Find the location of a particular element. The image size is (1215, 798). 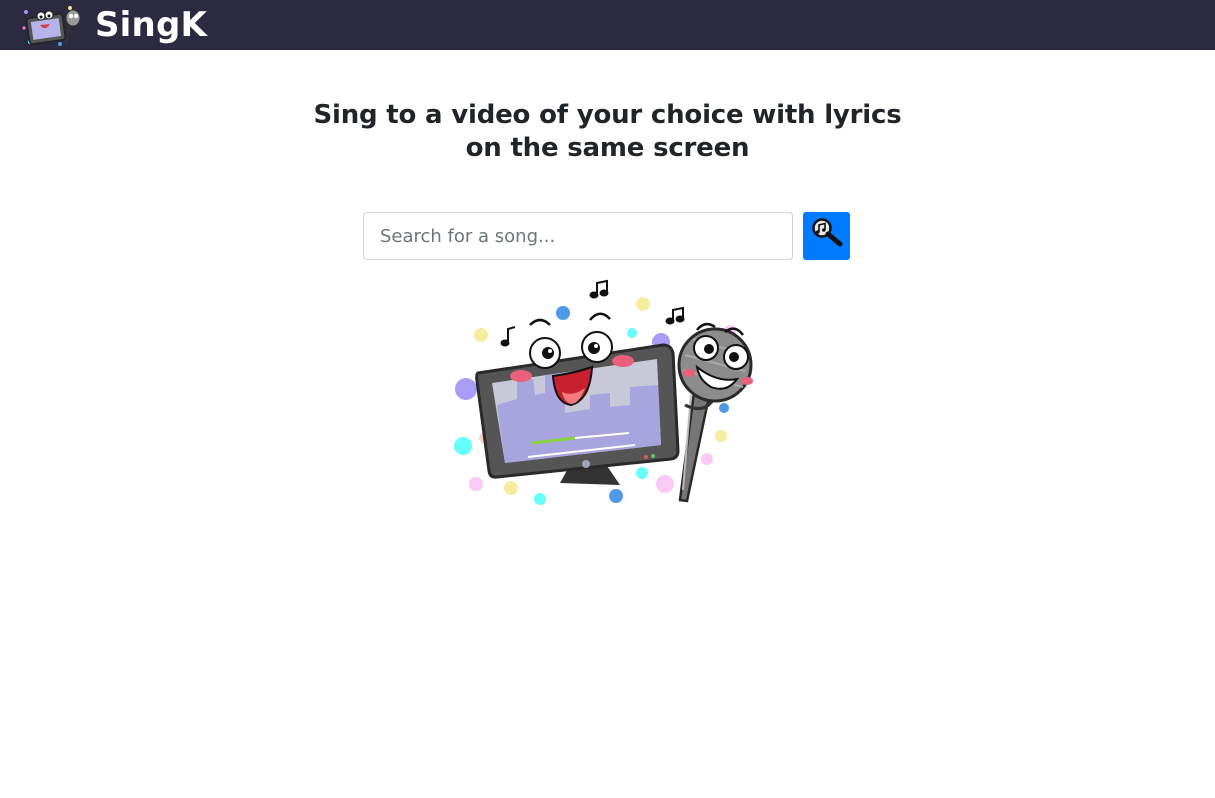

headline-line-2: on the same screen is located at coordinates (607, 148).